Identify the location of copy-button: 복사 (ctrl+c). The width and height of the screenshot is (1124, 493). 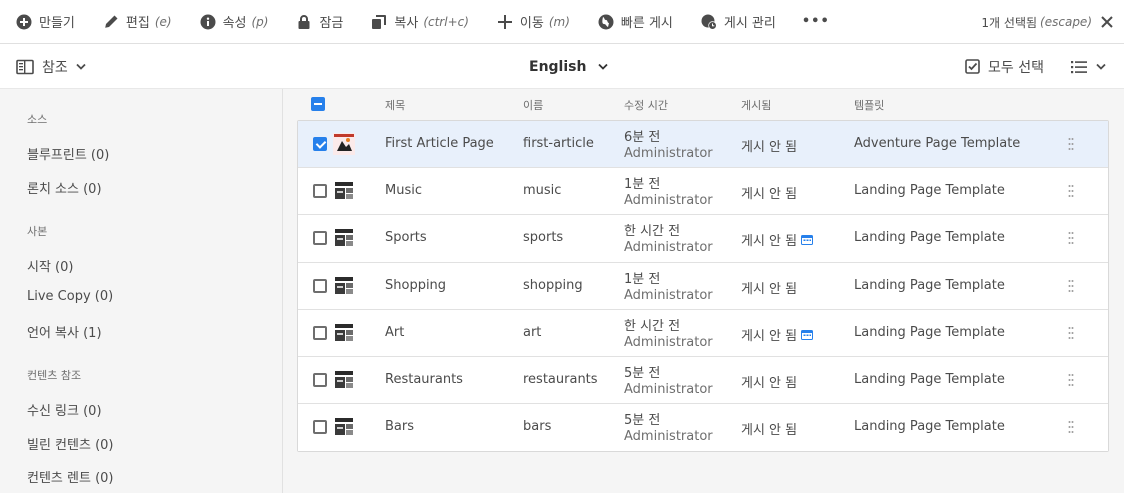
(418, 22).